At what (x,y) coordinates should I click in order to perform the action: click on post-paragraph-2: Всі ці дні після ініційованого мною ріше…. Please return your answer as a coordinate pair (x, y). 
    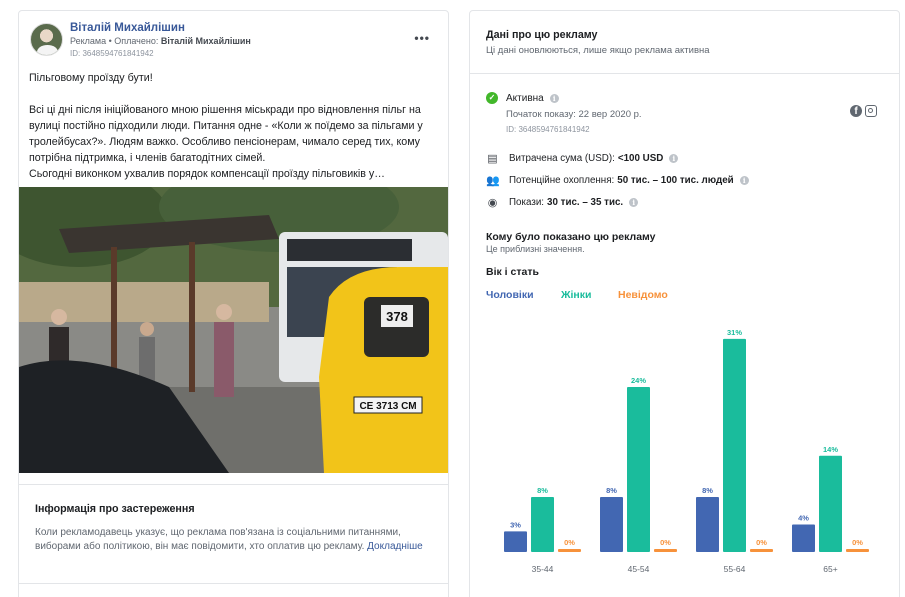
    Looking at the image, I should click on (226, 142).